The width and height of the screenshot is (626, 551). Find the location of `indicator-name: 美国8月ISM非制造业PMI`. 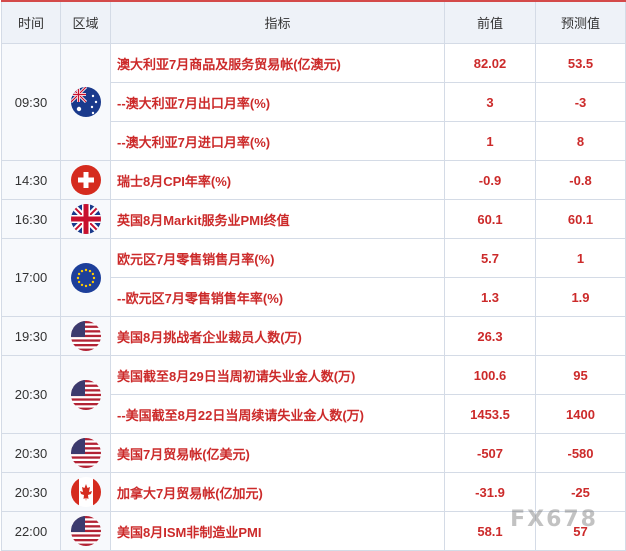

indicator-name: 美国8月ISM非制造业PMI is located at coordinates (277, 531).